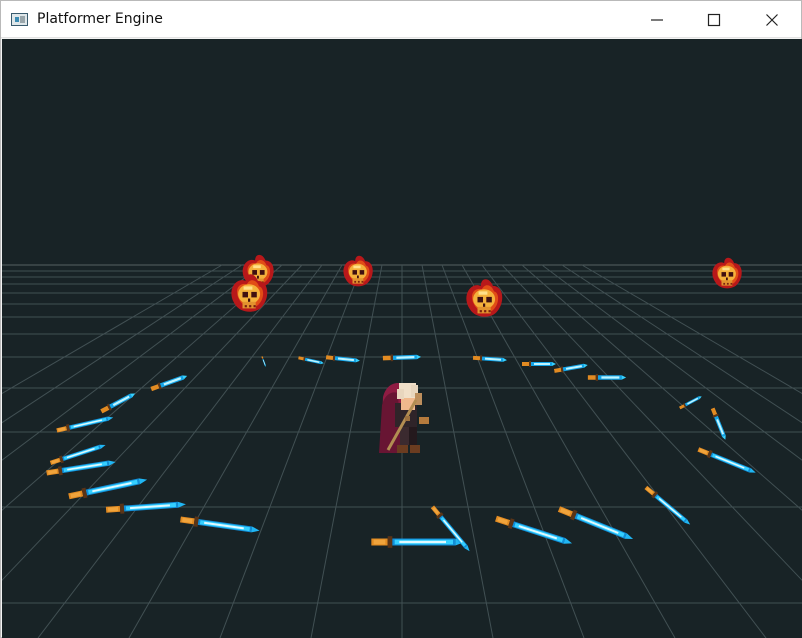 The image size is (802, 638). I want to click on close-button, so click(772, 19).